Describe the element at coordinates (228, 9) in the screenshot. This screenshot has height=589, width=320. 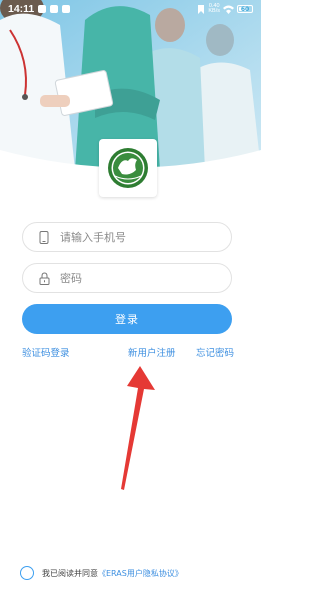
I see `wifi-icon` at that location.